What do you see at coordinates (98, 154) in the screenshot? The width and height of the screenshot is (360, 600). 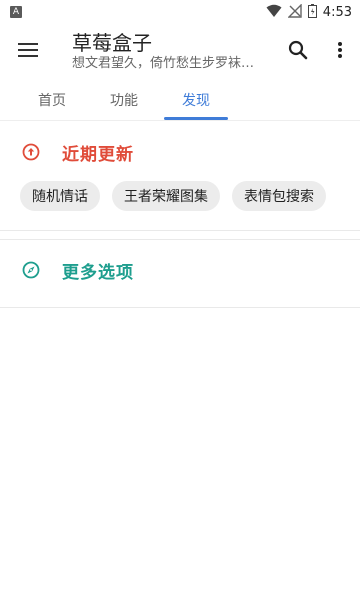 I see `recent-updates-title: 近期更新` at bounding box center [98, 154].